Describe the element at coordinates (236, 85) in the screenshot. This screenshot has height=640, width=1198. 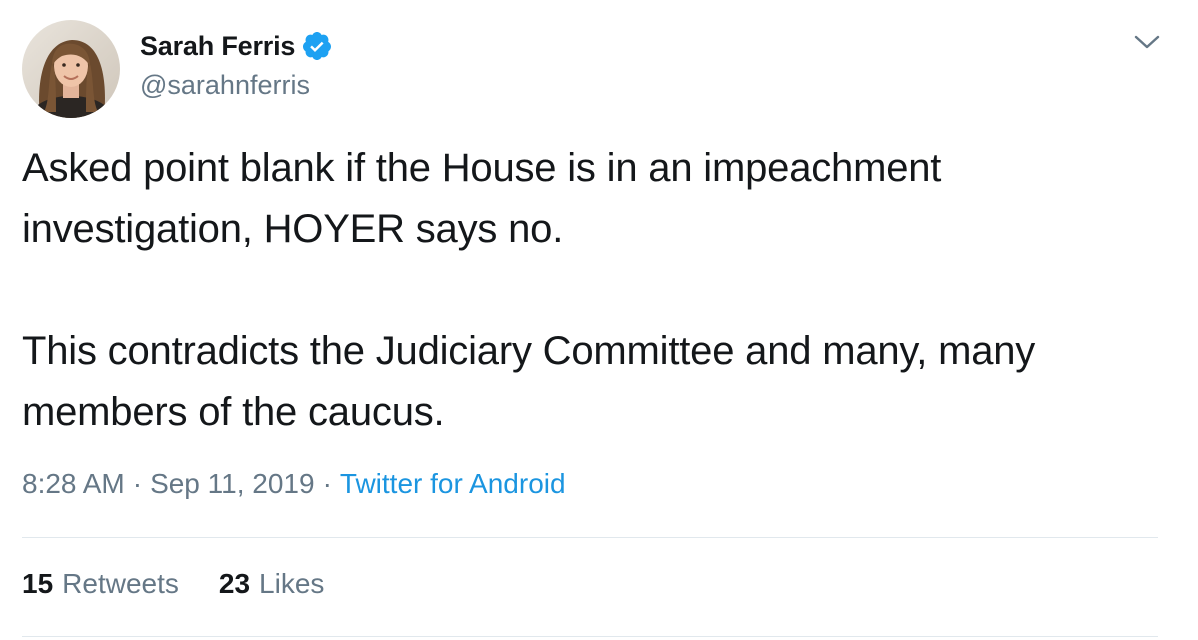
I see `author-handle: @sarahnferris` at that location.